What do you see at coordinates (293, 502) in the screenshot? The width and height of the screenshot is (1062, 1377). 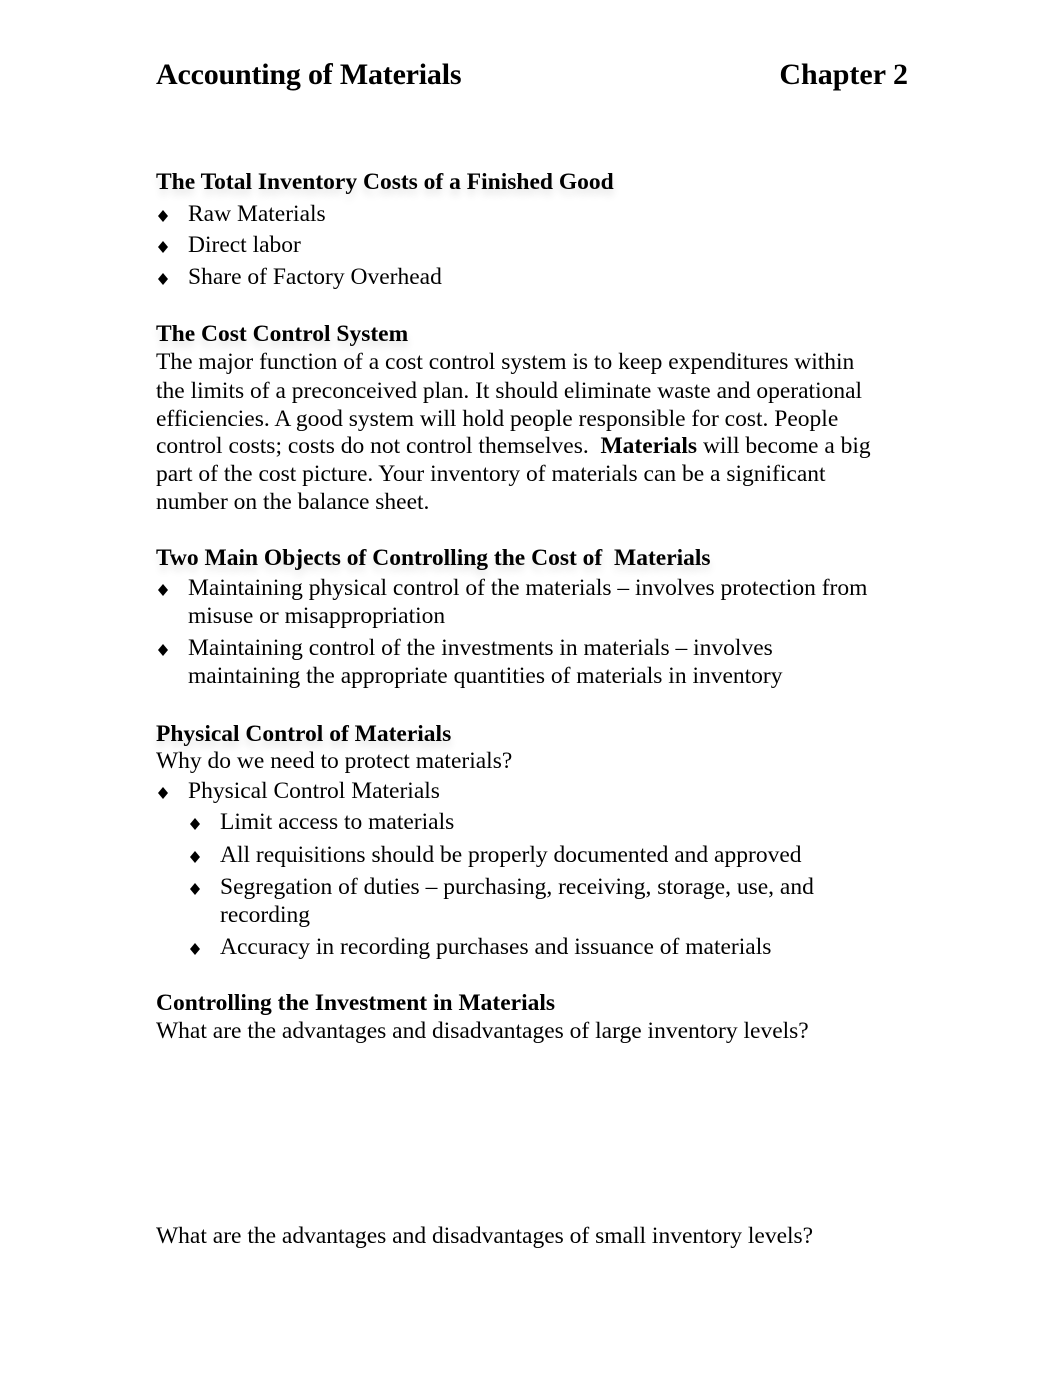 I see `paragraph-line: number on the balance sheet.` at bounding box center [293, 502].